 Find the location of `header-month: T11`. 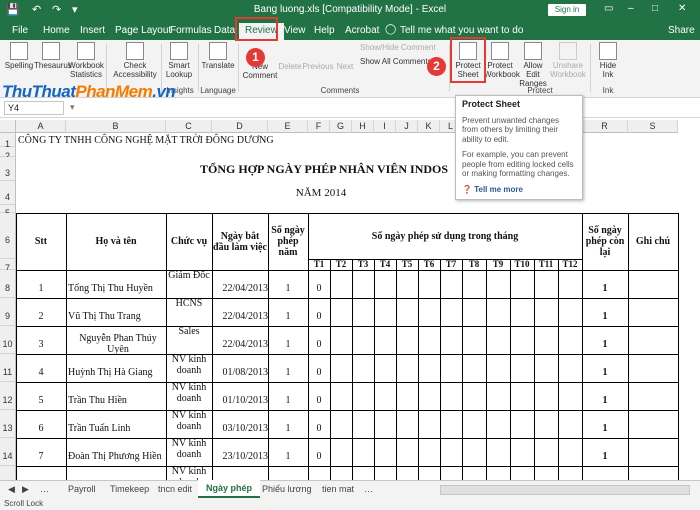

header-month: T11 is located at coordinates (546, 264).